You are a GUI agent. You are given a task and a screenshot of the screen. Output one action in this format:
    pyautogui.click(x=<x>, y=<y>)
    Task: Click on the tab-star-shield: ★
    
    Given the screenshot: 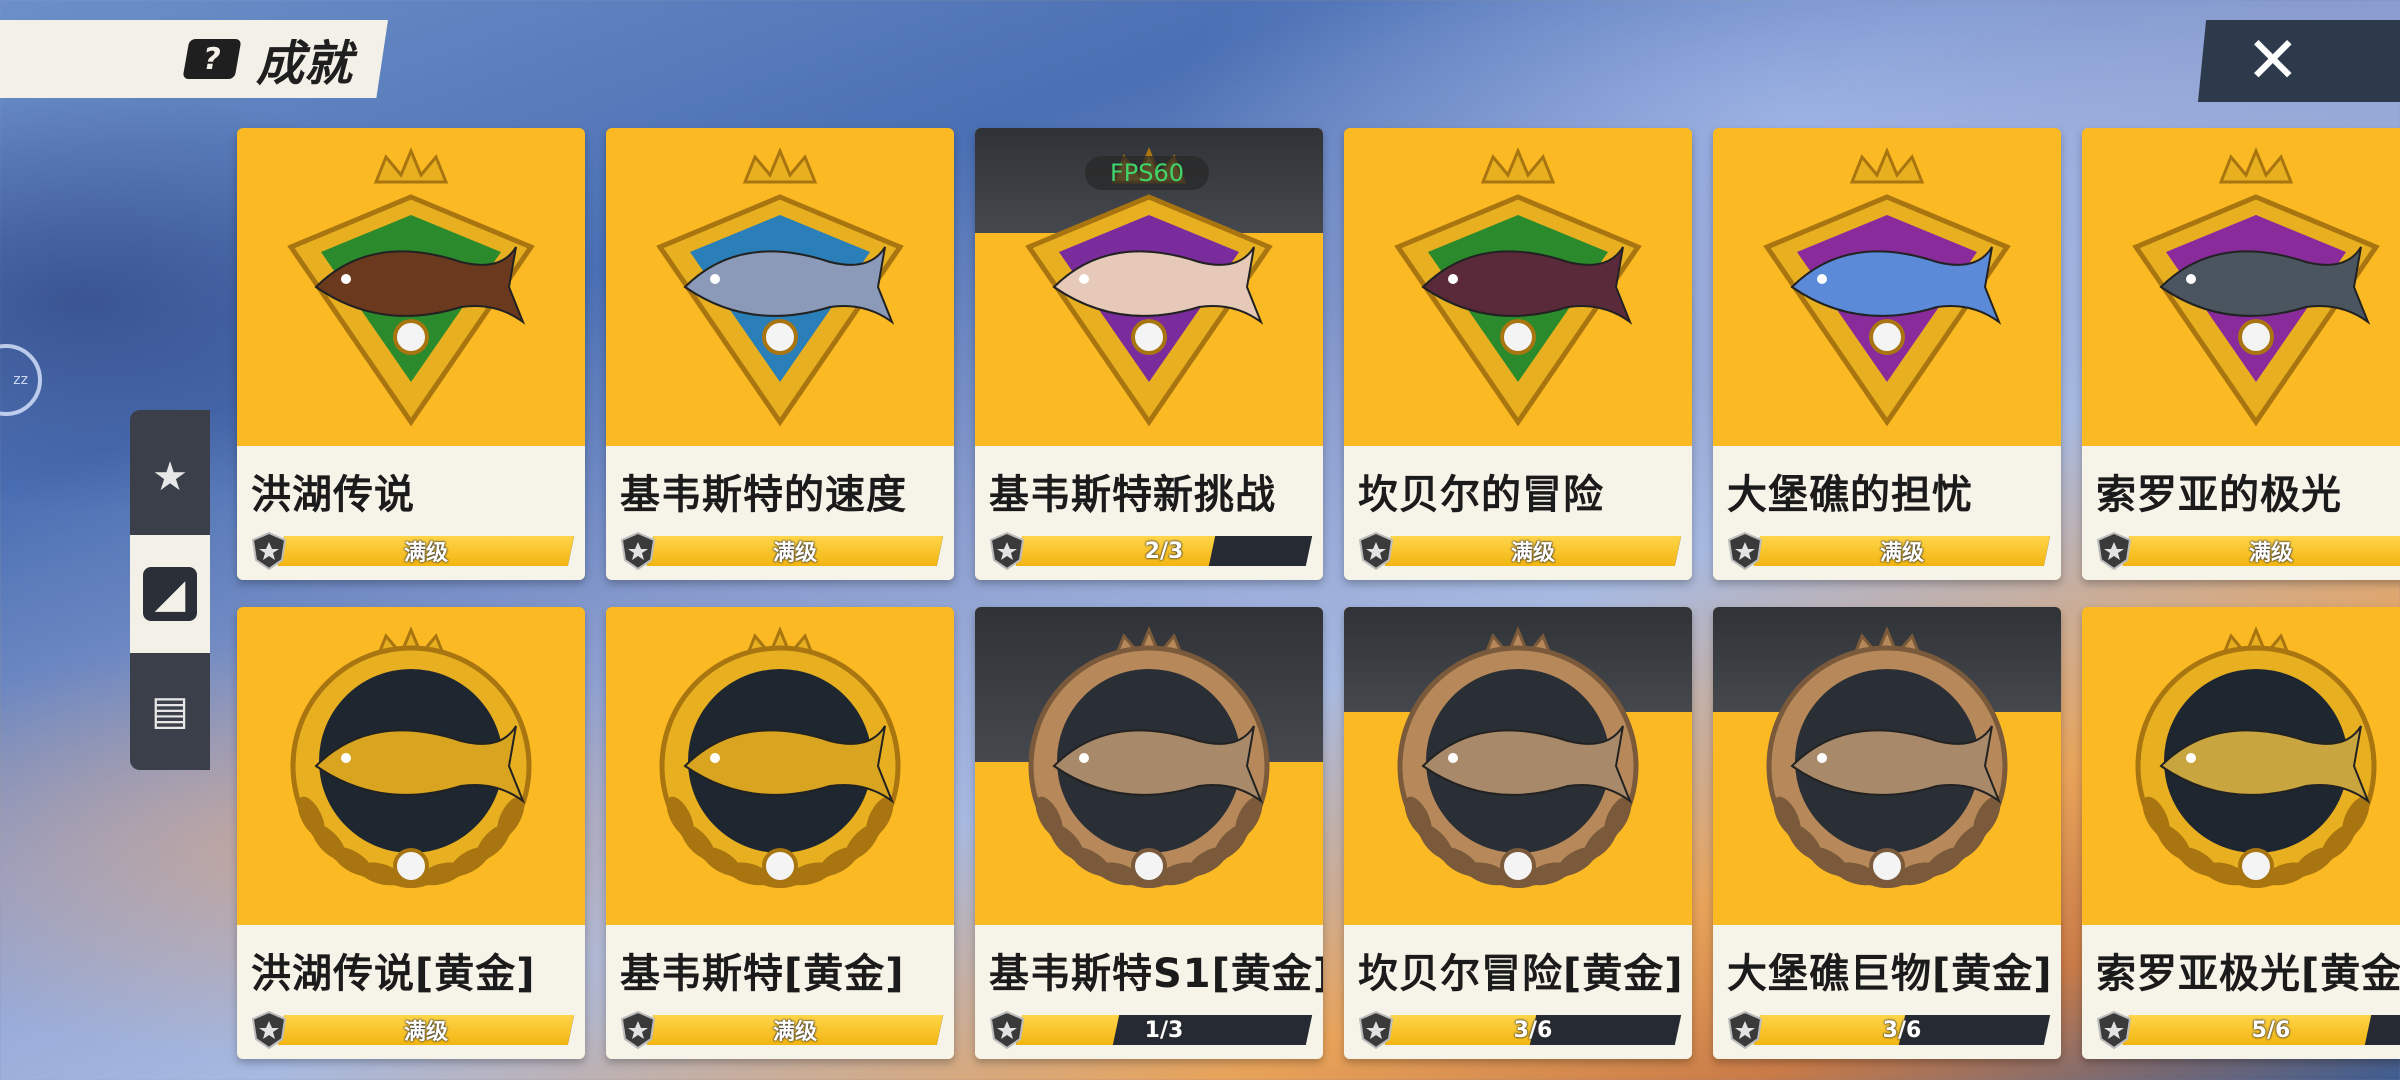 What is the action you would take?
    pyautogui.click(x=170, y=476)
    